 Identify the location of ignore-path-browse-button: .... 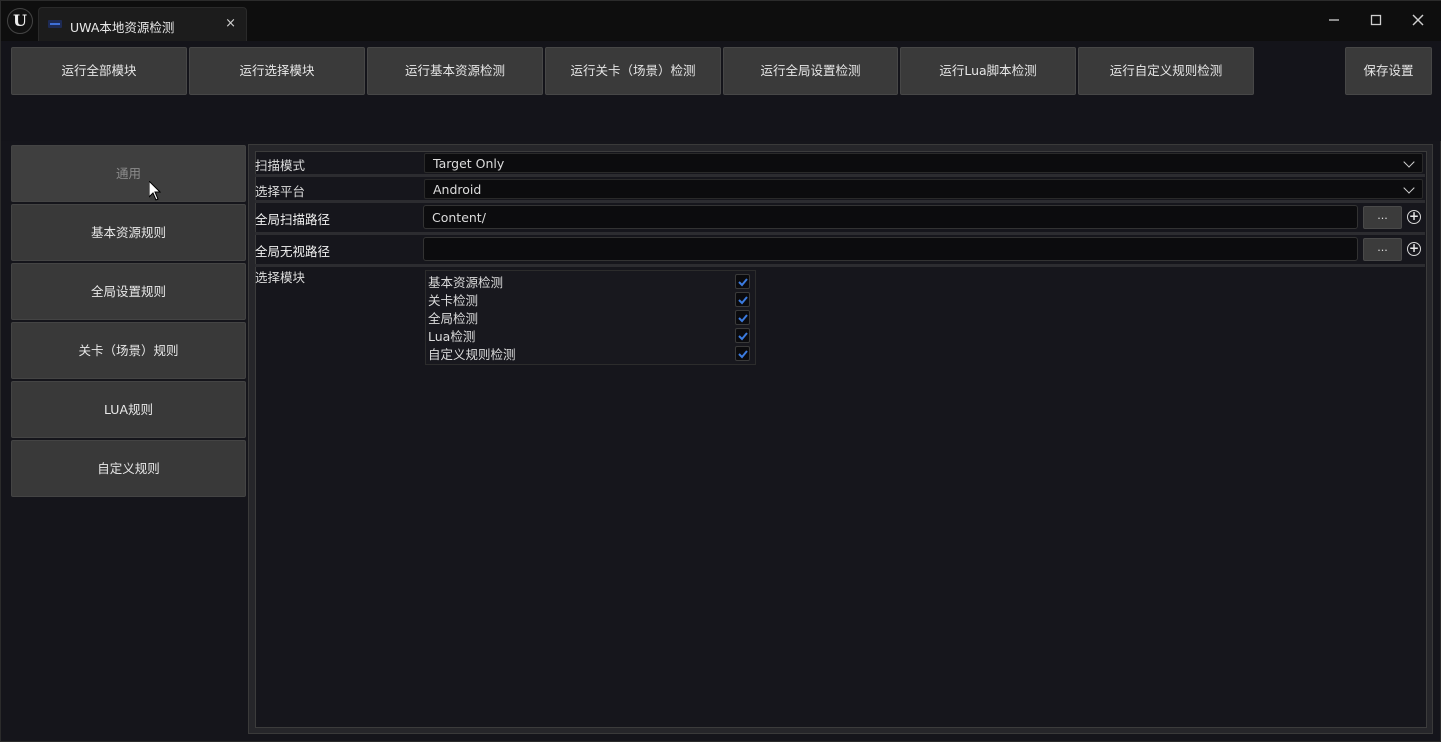
(1382, 249).